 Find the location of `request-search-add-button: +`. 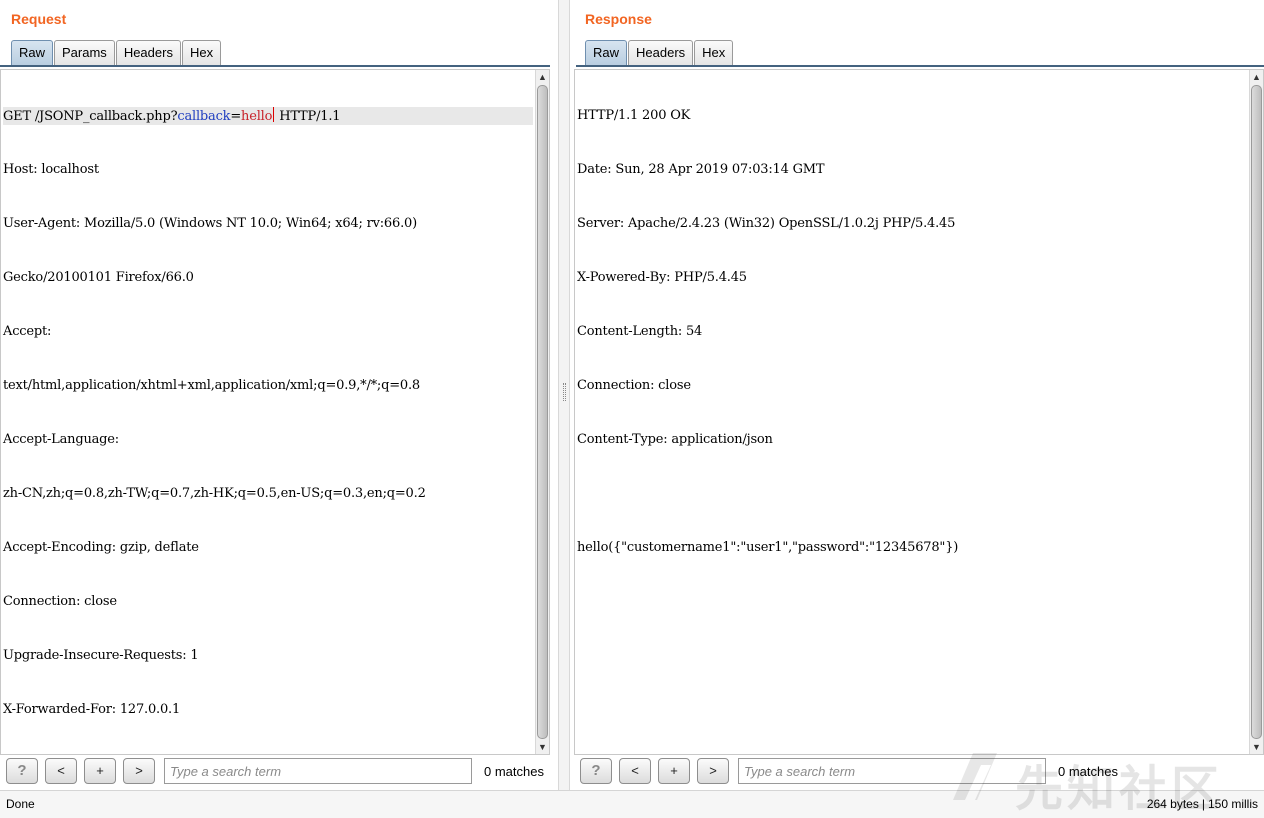

request-search-add-button: + is located at coordinates (100, 771).